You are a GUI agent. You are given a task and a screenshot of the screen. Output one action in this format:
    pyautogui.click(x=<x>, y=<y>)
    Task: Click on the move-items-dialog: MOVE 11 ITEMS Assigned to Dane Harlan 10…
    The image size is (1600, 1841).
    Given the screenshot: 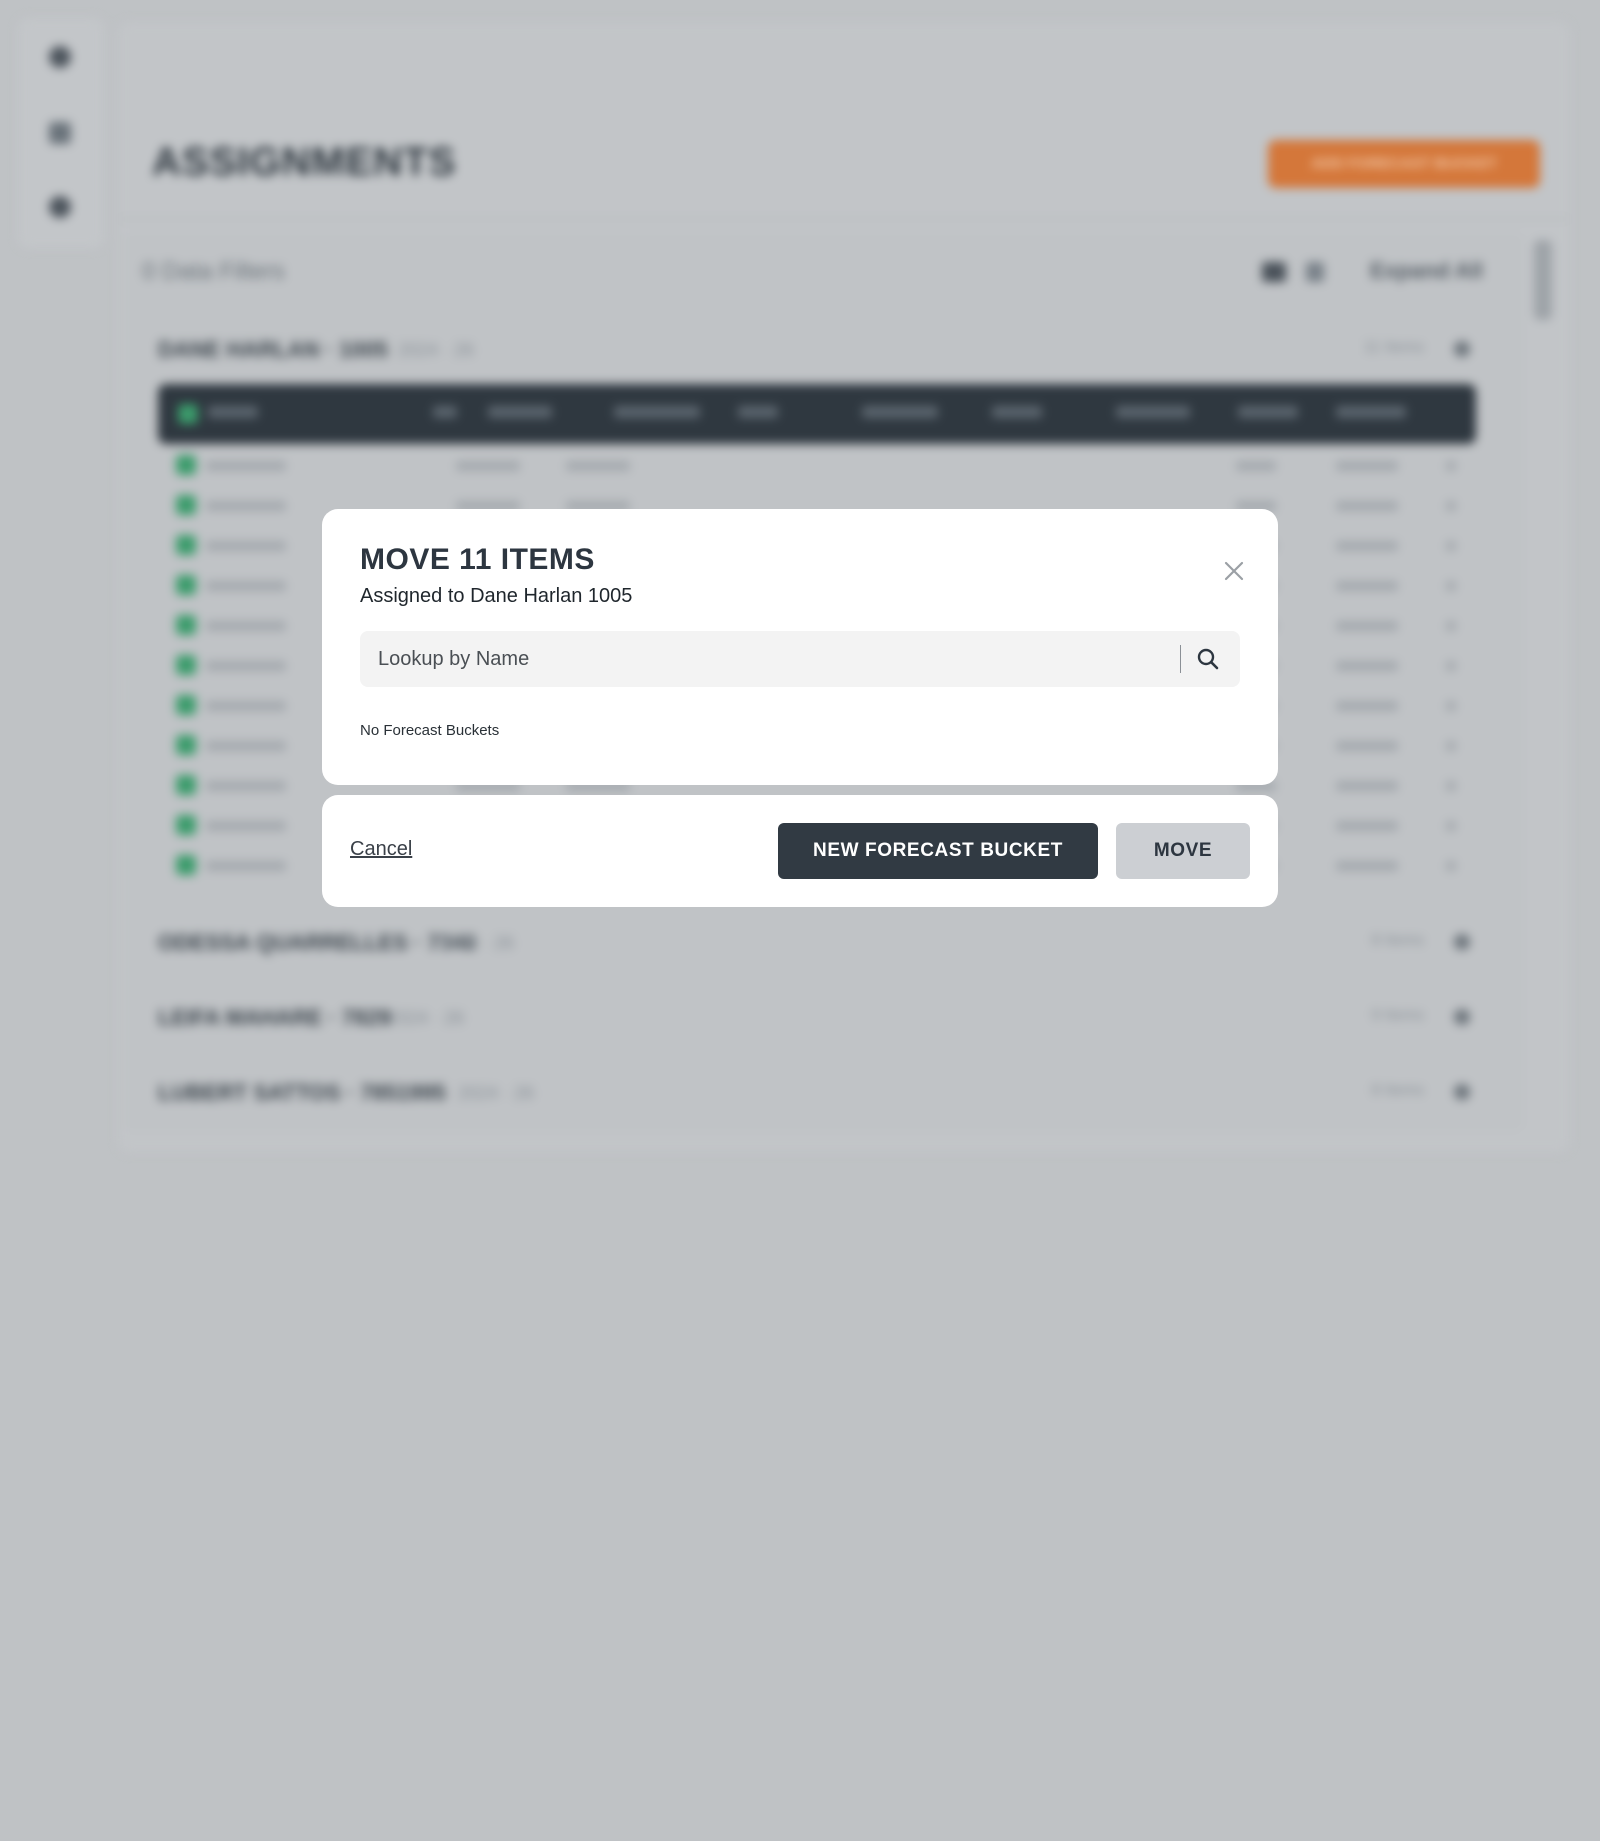 What is the action you would take?
    pyautogui.click(x=800, y=647)
    